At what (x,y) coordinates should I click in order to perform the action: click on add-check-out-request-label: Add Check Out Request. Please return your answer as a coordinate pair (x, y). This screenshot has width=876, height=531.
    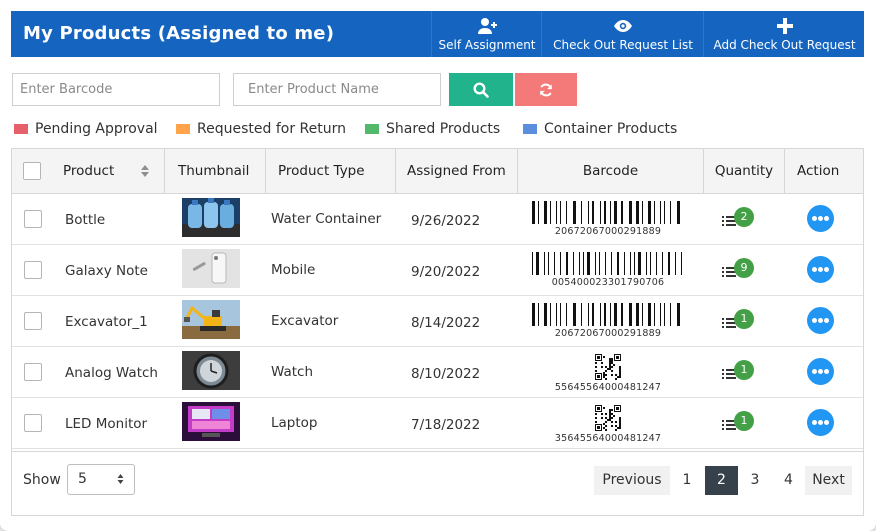
    Looking at the image, I should click on (784, 45).